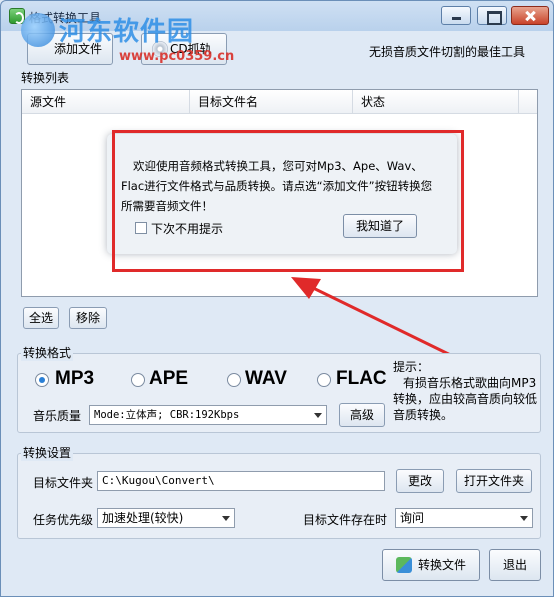 This screenshot has width=554, height=597. What do you see at coordinates (168, 379) in the screenshot?
I see `radio-ape-label: APE` at bounding box center [168, 379].